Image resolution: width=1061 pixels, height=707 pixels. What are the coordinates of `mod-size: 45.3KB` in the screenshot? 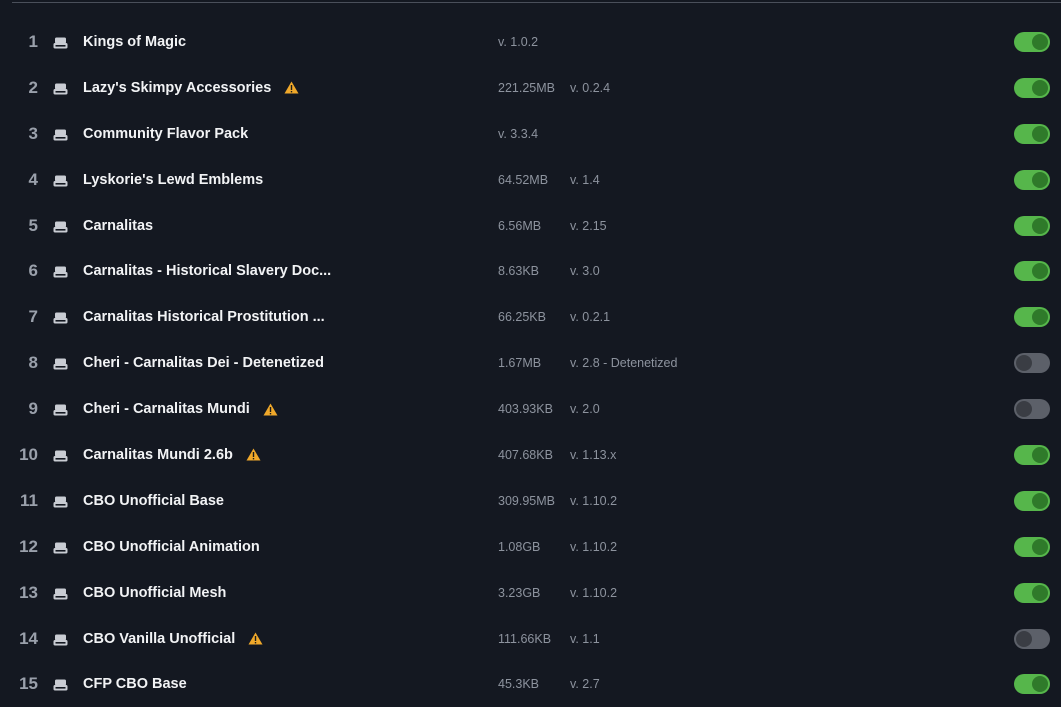 It's located at (519, 684).